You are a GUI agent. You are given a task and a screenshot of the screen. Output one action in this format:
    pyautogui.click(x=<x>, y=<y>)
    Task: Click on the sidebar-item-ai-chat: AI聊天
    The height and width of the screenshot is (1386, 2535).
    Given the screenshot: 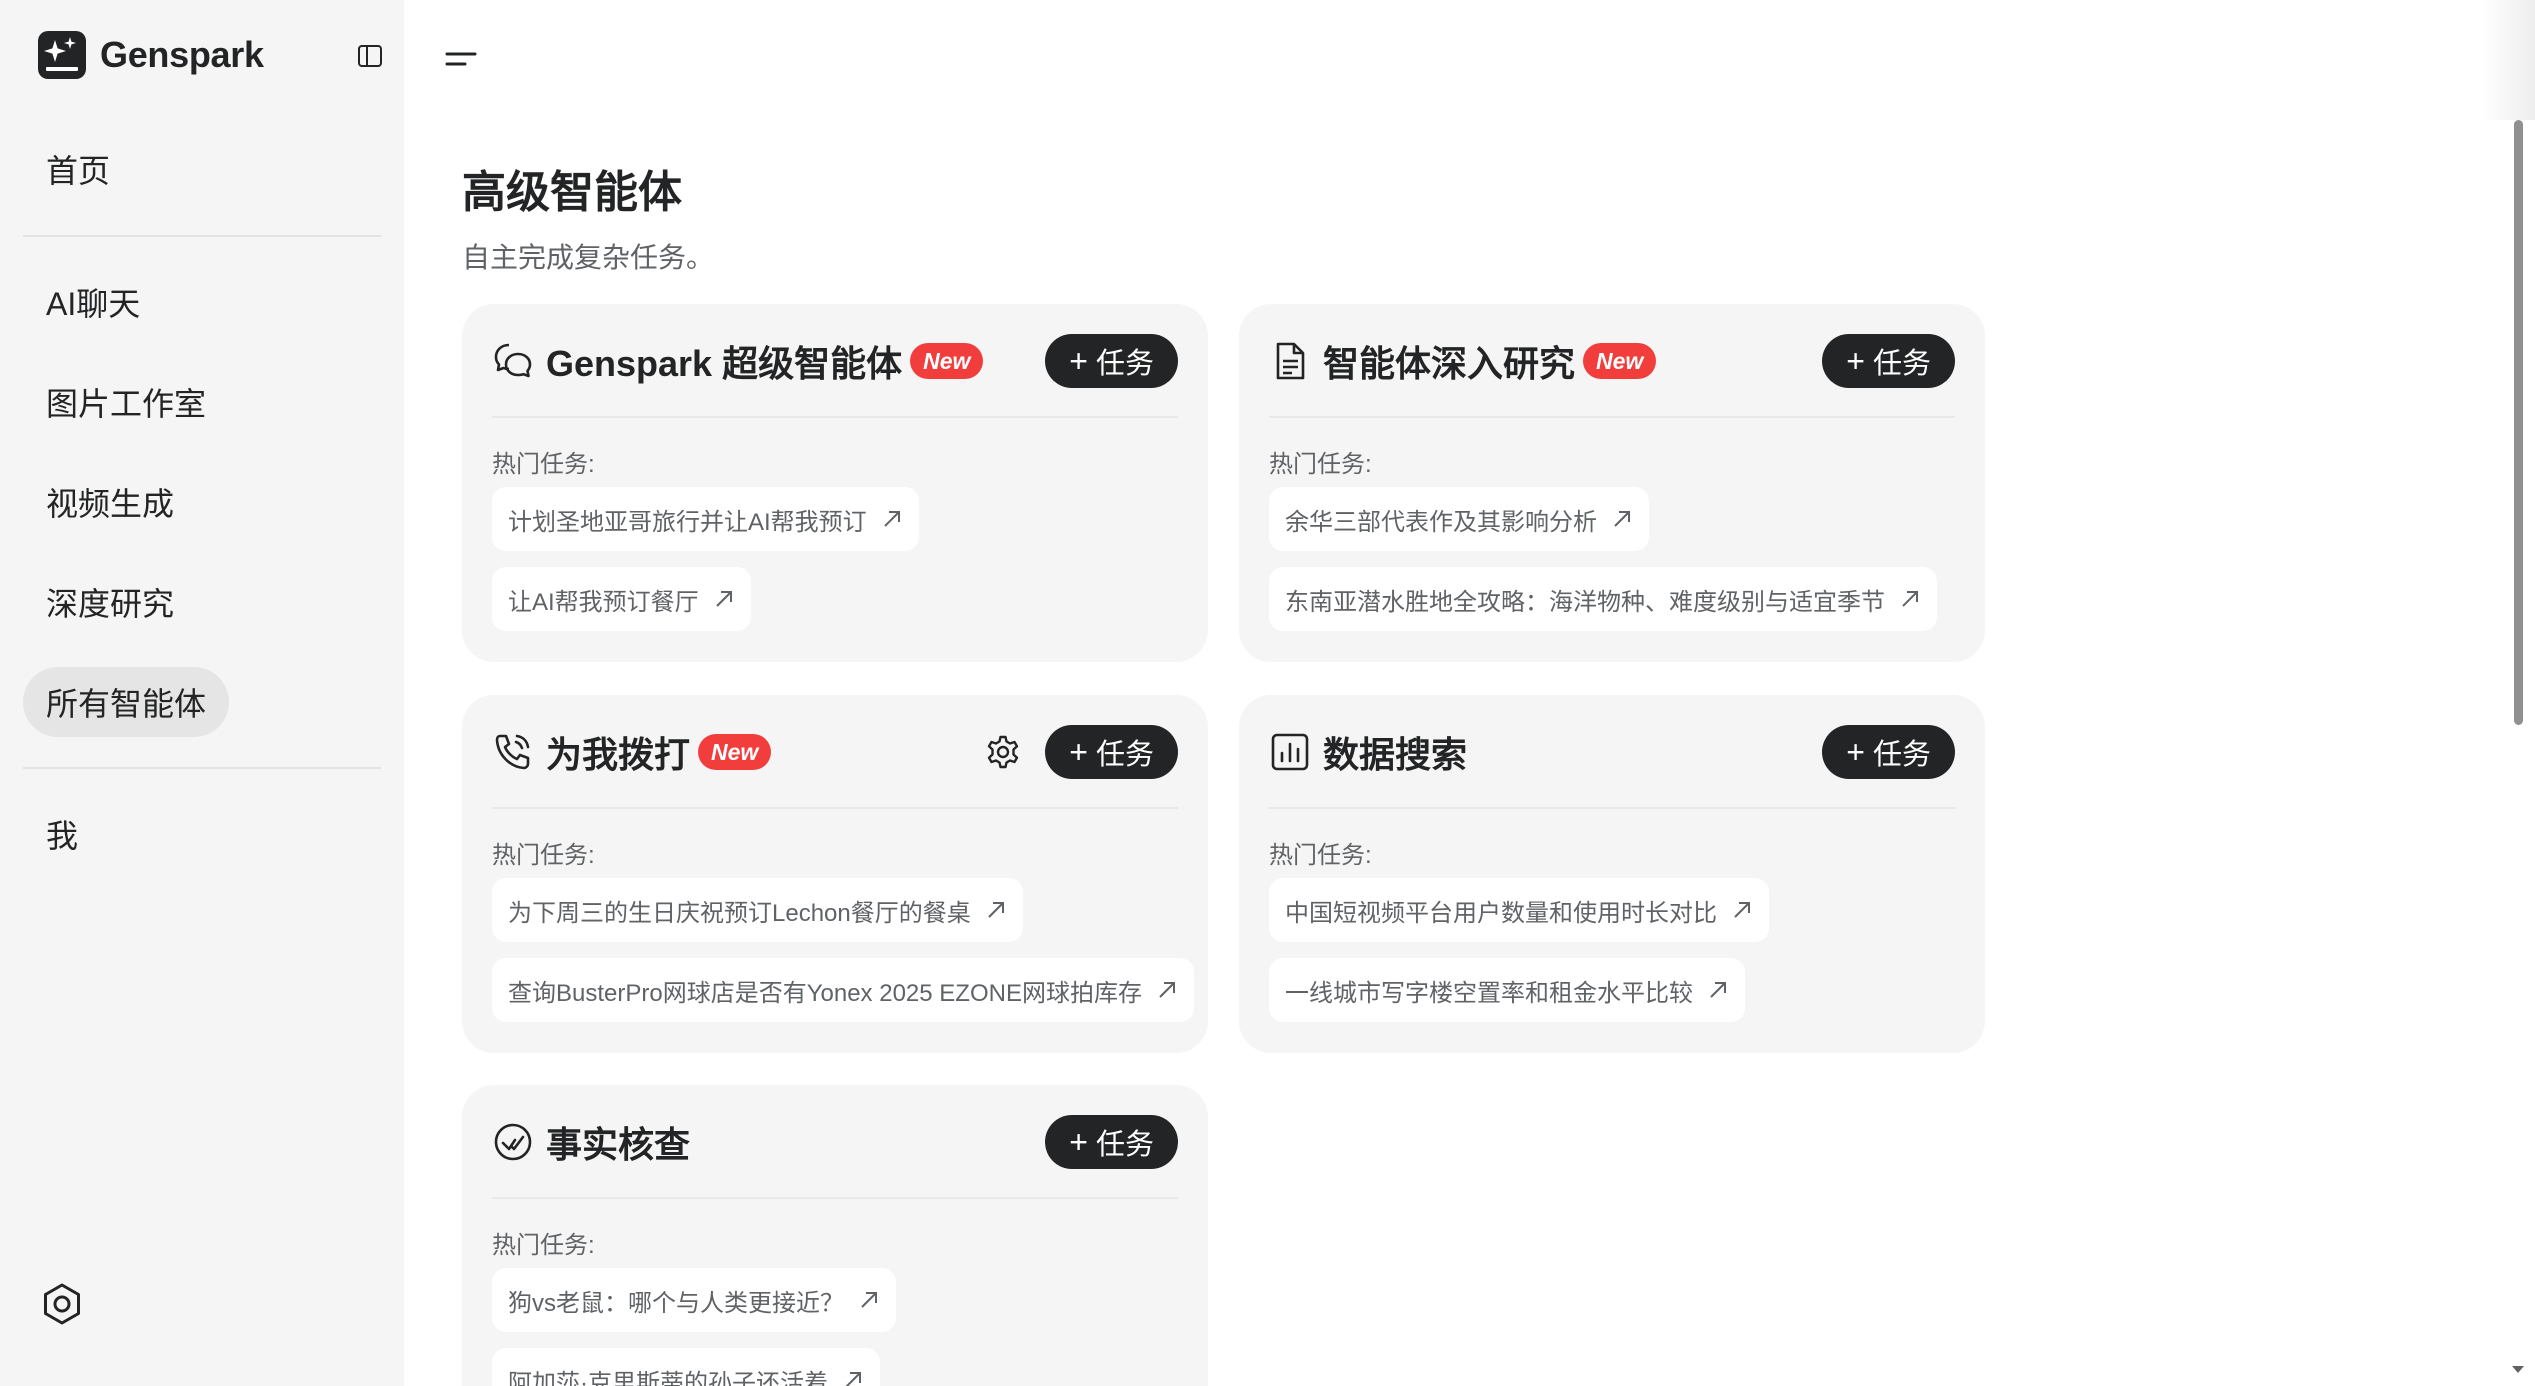 What is the action you would take?
    pyautogui.click(x=93, y=302)
    